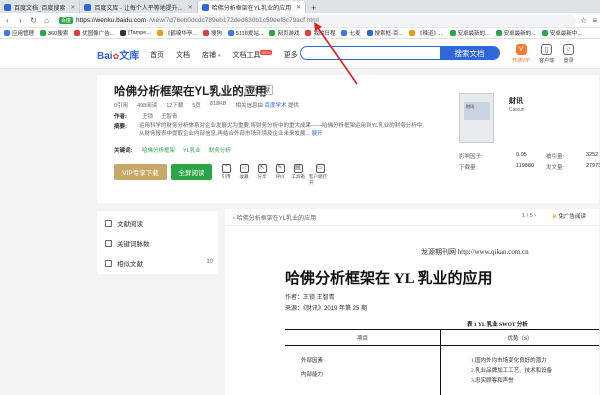  I want to click on new-badge: NEW, so click(266, 52).